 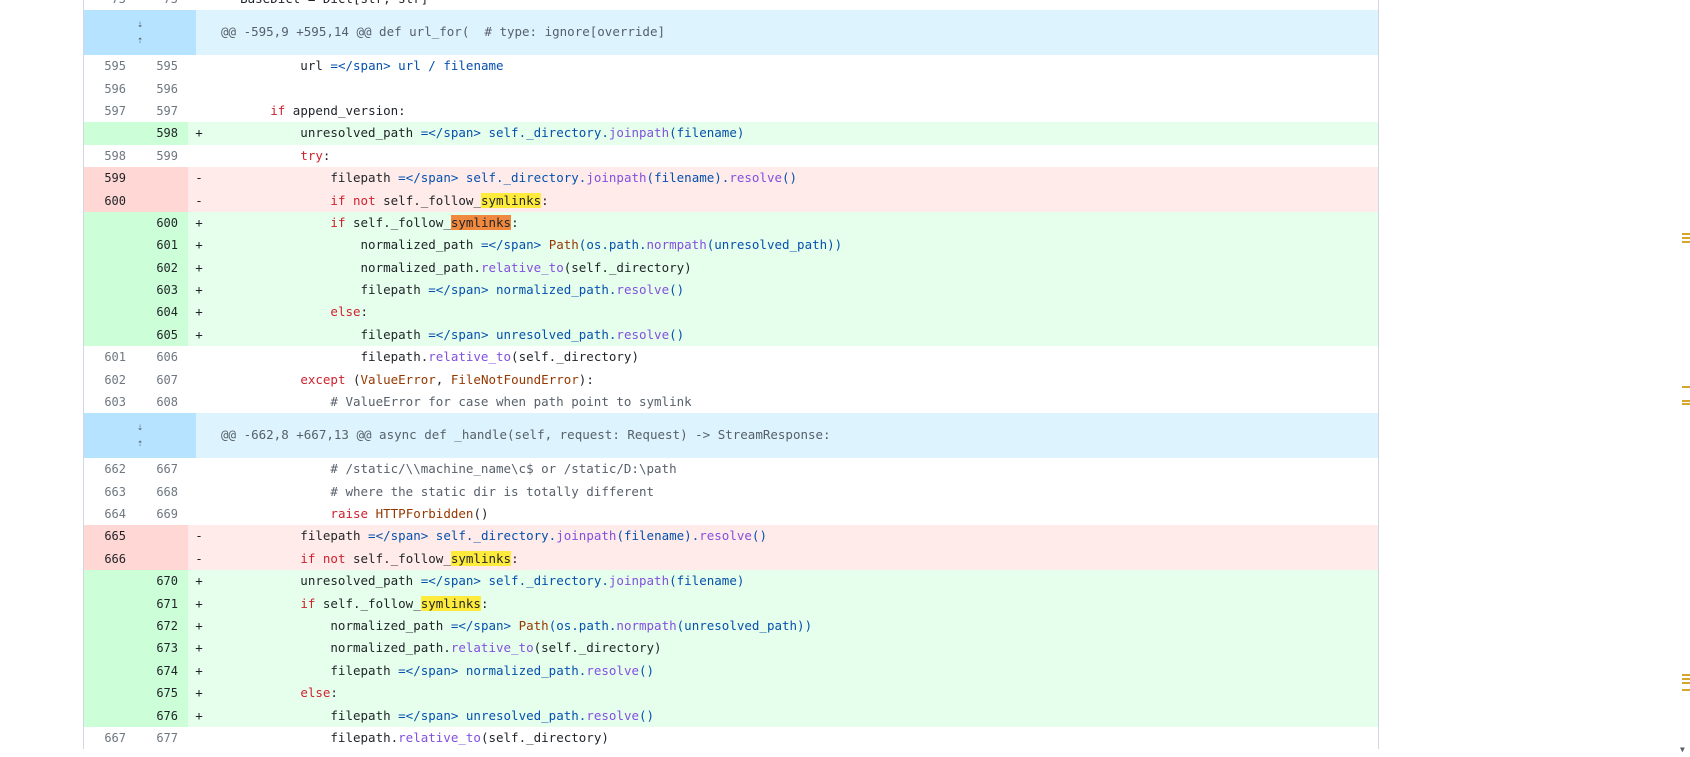 What do you see at coordinates (731, 66) in the screenshot?
I see `diff-line: 595 595 url =</span> url / filename` at bounding box center [731, 66].